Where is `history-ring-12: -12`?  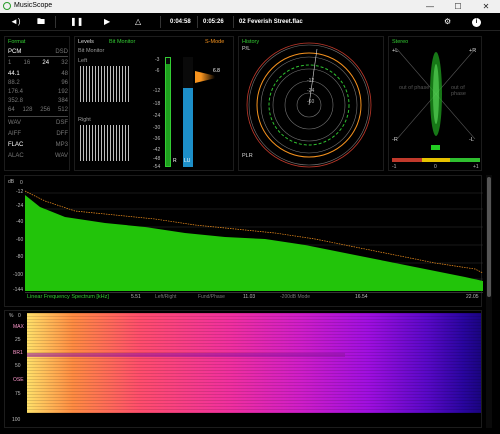 history-ring-12: -12 is located at coordinates (311, 81).